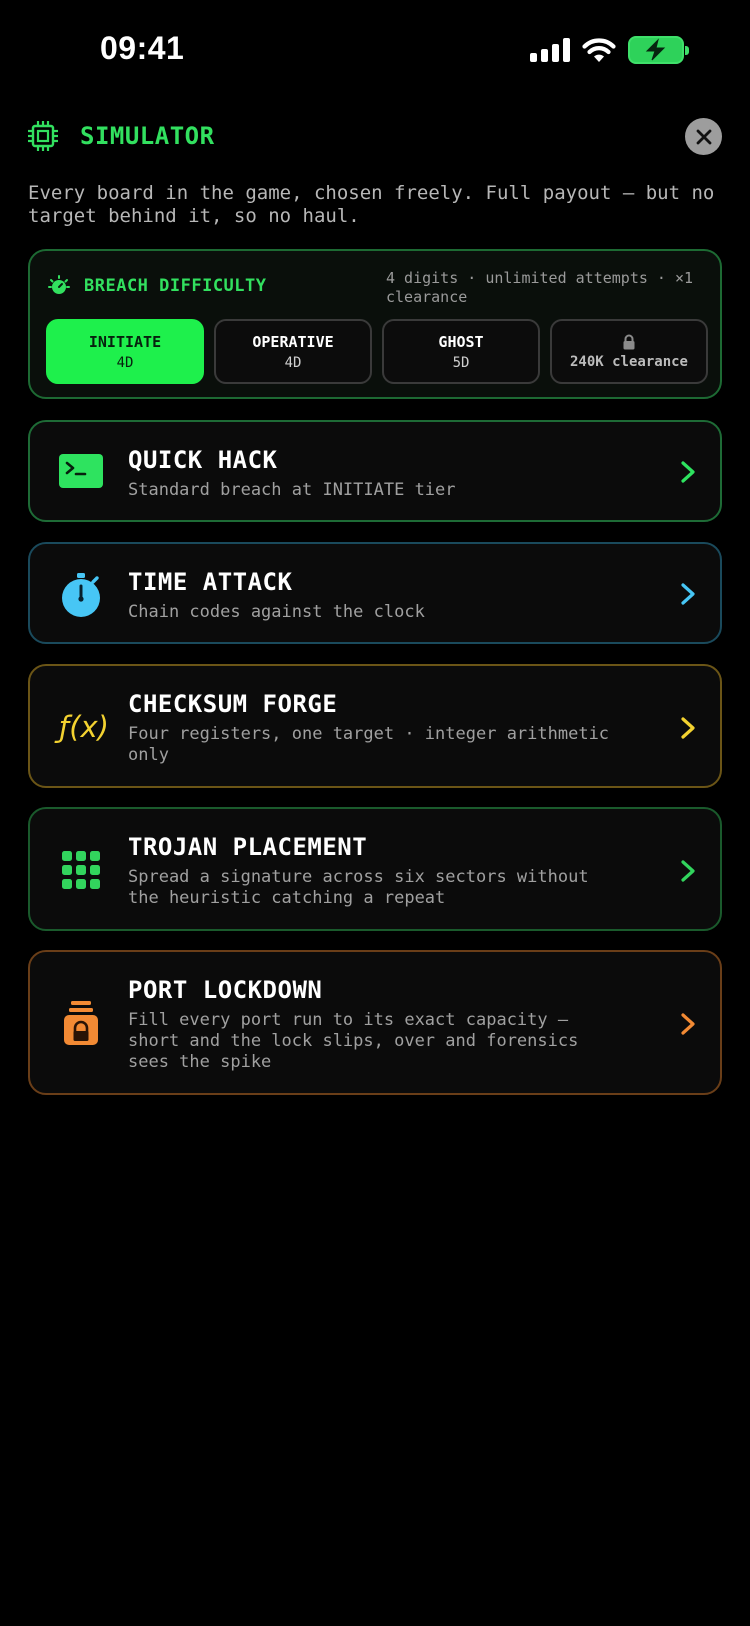 The image size is (750, 1626). What do you see at coordinates (81, 595) in the screenshot?
I see `stopwatch-icon` at bounding box center [81, 595].